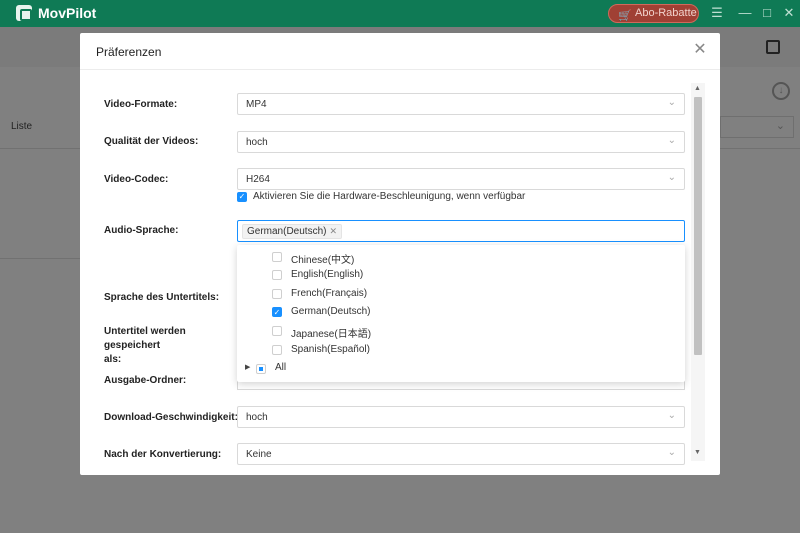  What do you see at coordinates (422, 350) in the screenshot?
I see `audio-option: Spanish(Español)` at bounding box center [422, 350].